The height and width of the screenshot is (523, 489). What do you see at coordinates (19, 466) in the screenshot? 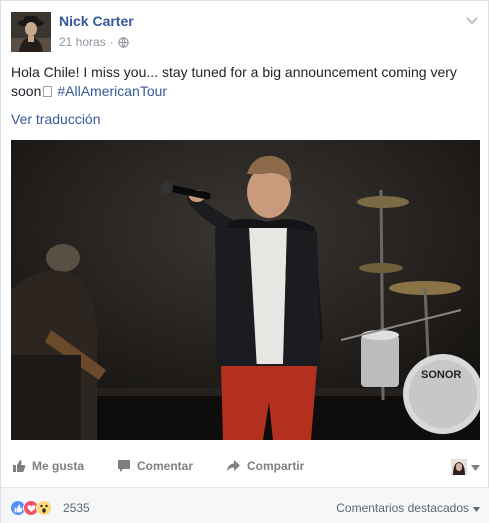
I see `thumbs-up-icon` at bounding box center [19, 466].